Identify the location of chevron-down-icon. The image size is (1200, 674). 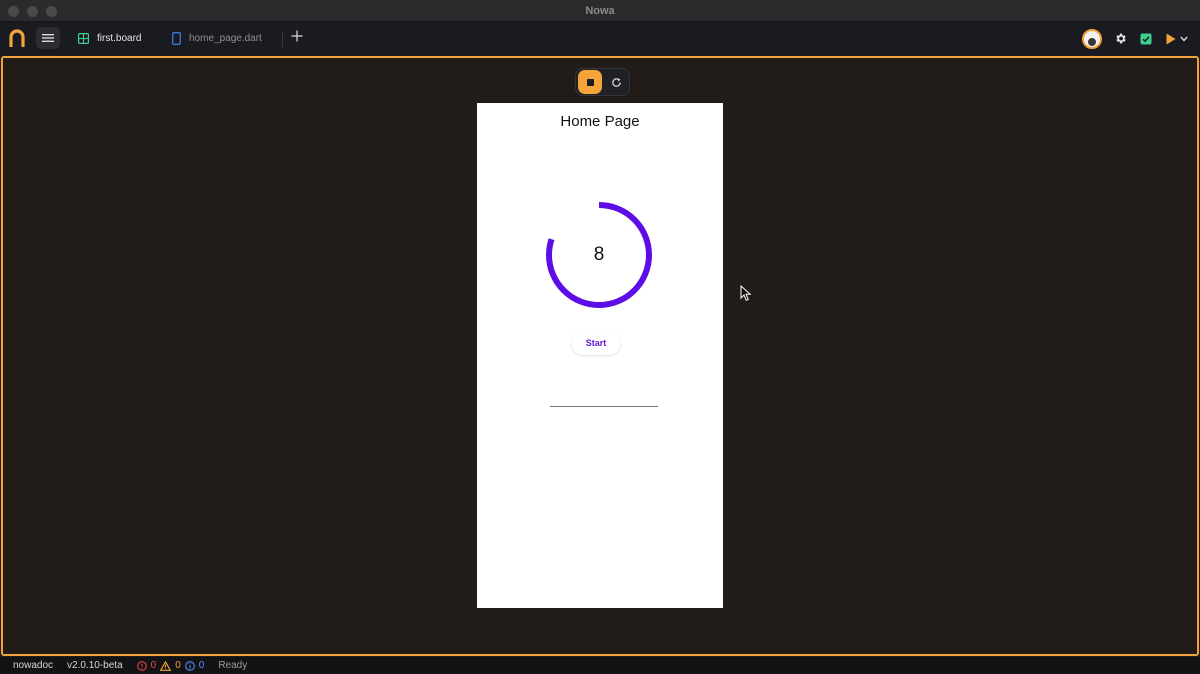
(1184, 38).